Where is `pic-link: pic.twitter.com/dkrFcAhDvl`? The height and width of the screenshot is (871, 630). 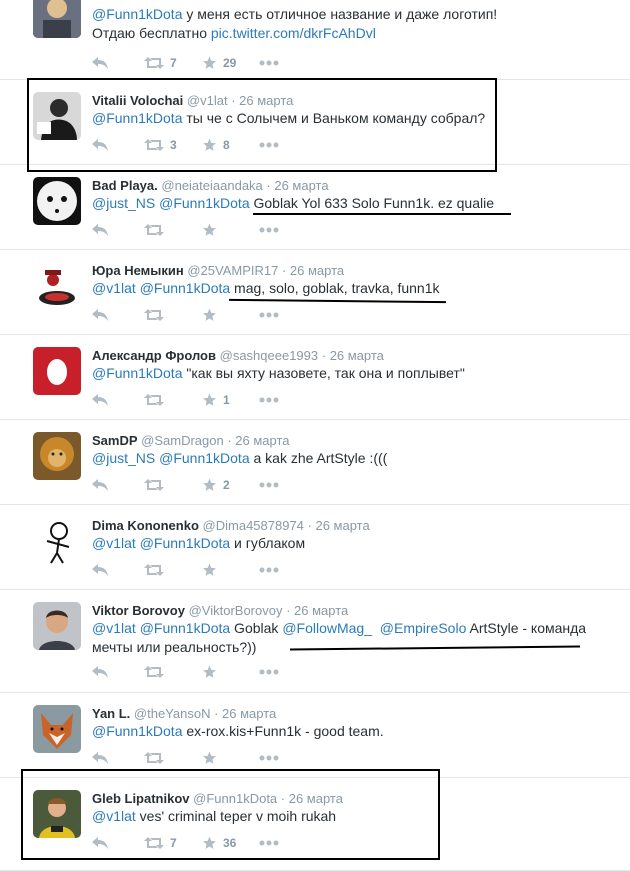
pic-link: pic.twitter.com/dkrFcAhDvl is located at coordinates (293, 33).